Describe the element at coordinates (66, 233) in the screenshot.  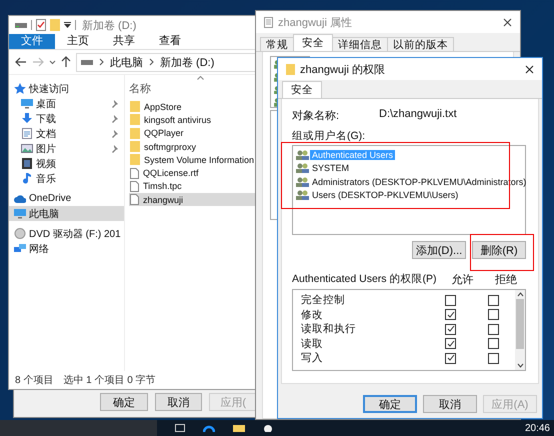
I see `sidebar-item: DVD 驱动器 (F:) 201` at that location.